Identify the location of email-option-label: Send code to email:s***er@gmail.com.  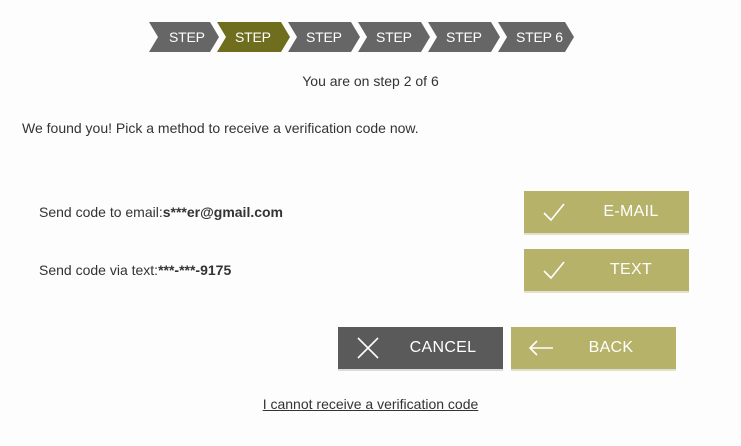
(161, 212).